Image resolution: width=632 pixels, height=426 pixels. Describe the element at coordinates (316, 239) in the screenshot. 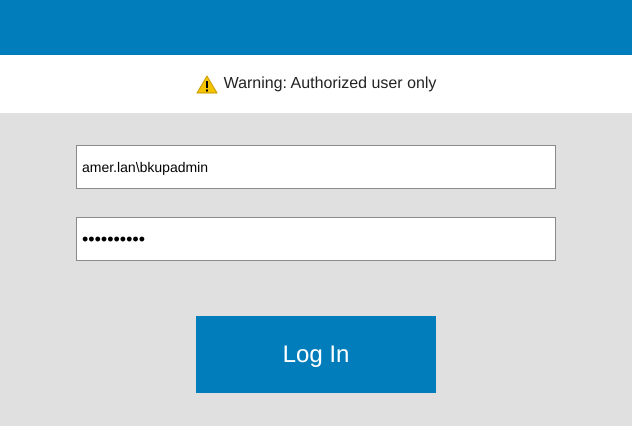

I see `password-field: ••••••••••` at that location.